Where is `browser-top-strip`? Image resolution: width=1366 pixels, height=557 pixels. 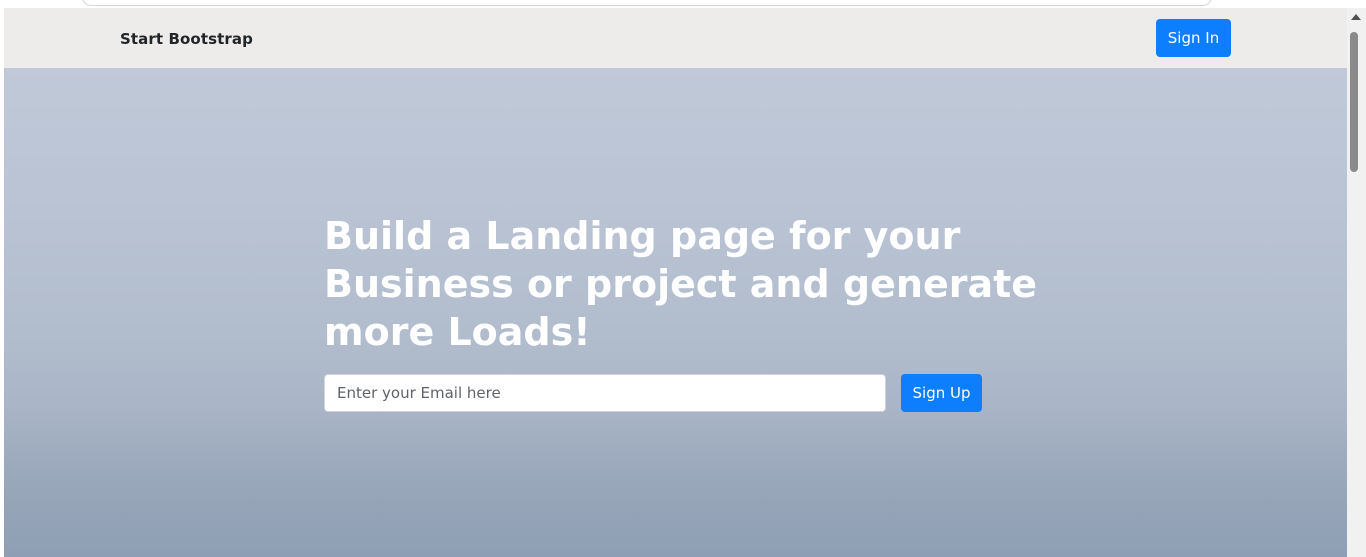
browser-top-strip is located at coordinates (683, 4).